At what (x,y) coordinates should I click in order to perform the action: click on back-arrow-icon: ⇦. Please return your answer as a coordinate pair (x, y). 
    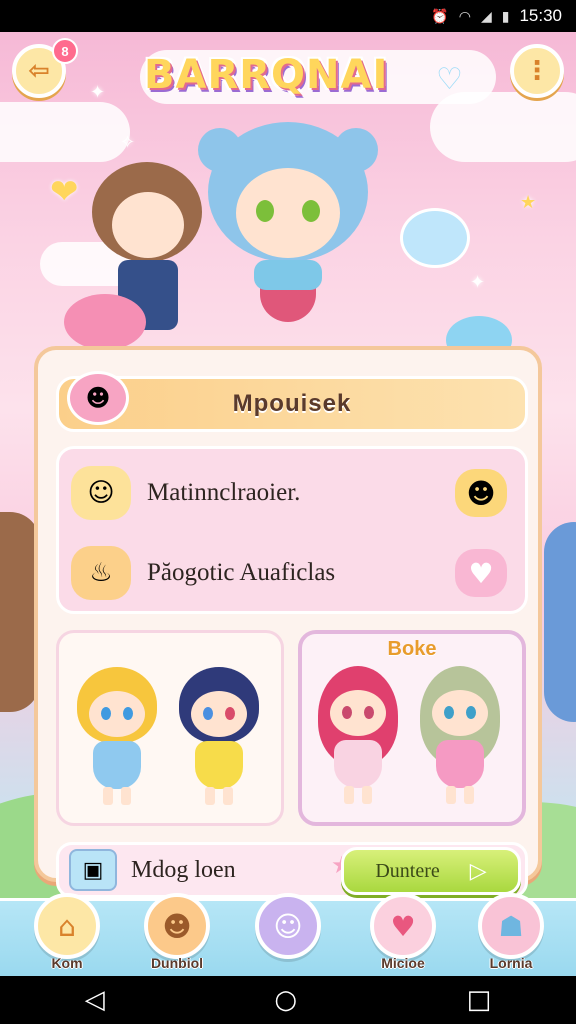
    Looking at the image, I should click on (39, 71).